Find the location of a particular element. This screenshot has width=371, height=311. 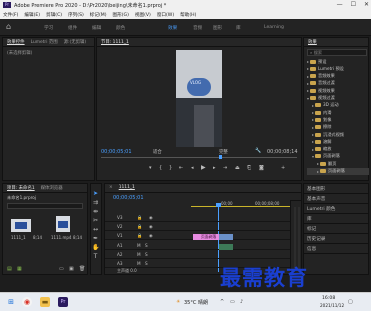

minimize-button: — is located at coordinates (340, 4).